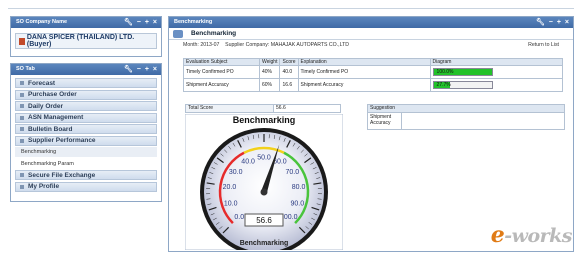 This screenshot has height=258, width=580. Describe the element at coordinates (264, 120) in the screenshot. I see `gauge-title: Benchmarking` at that location.